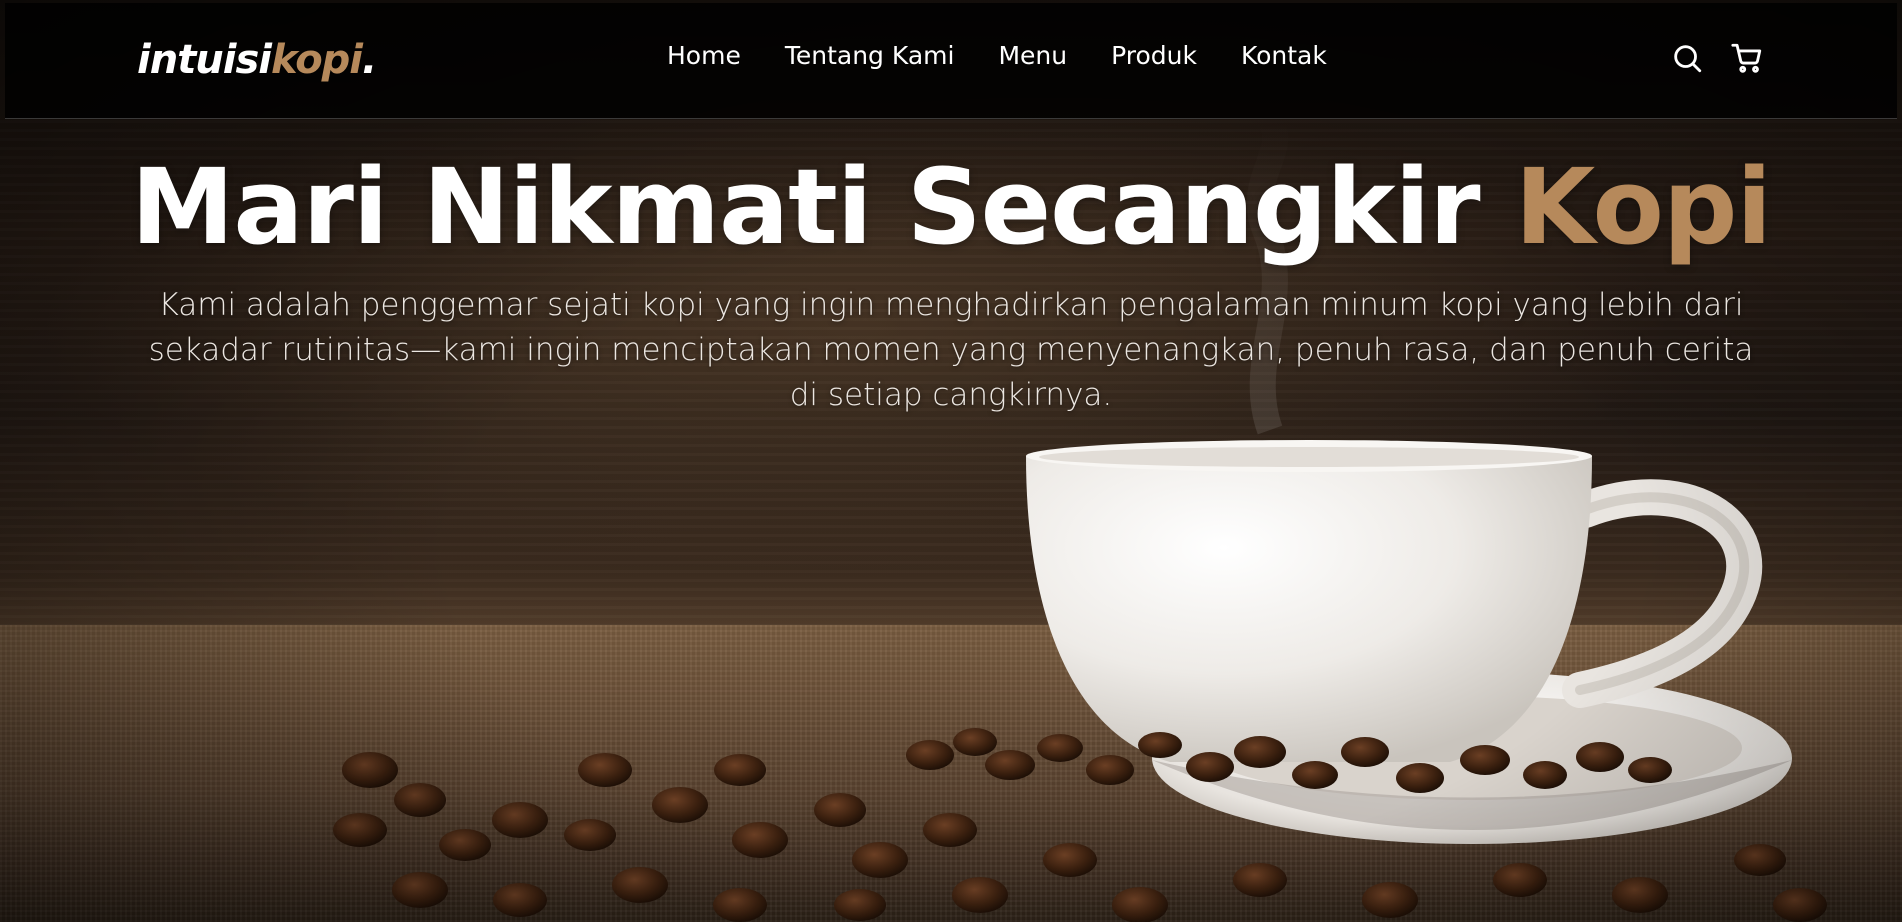 Image resolution: width=1902 pixels, height=922 pixels. What do you see at coordinates (1154, 55) in the screenshot?
I see `nav-link-produk: Produk` at bounding box center [1154, 55].